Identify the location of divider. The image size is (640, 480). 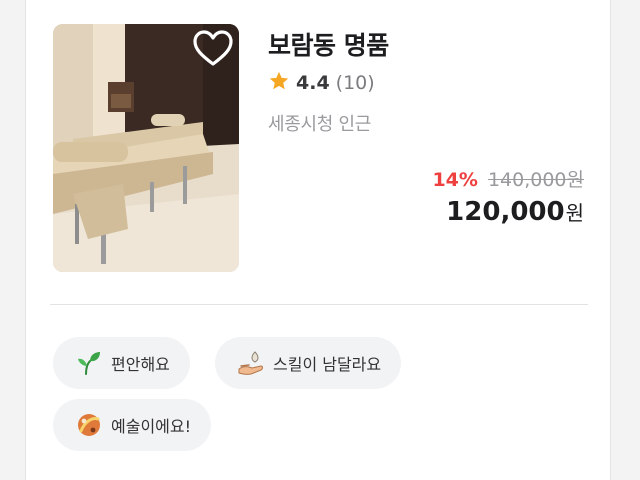
(319, 304).